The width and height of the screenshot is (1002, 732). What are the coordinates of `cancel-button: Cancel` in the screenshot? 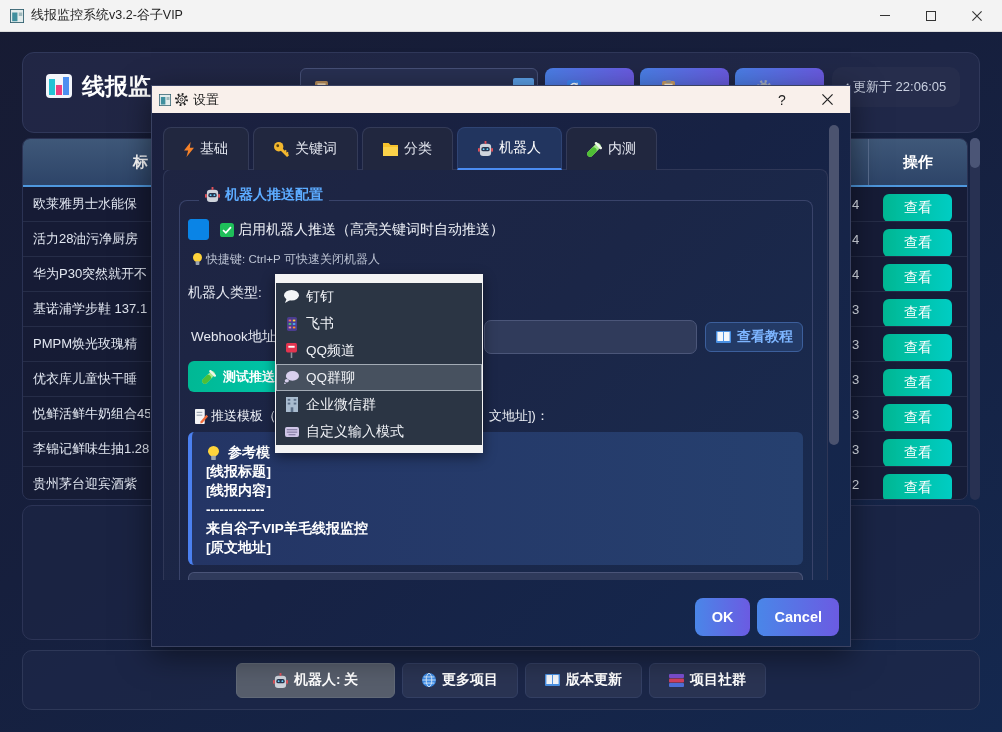 It's located at (798, 617).